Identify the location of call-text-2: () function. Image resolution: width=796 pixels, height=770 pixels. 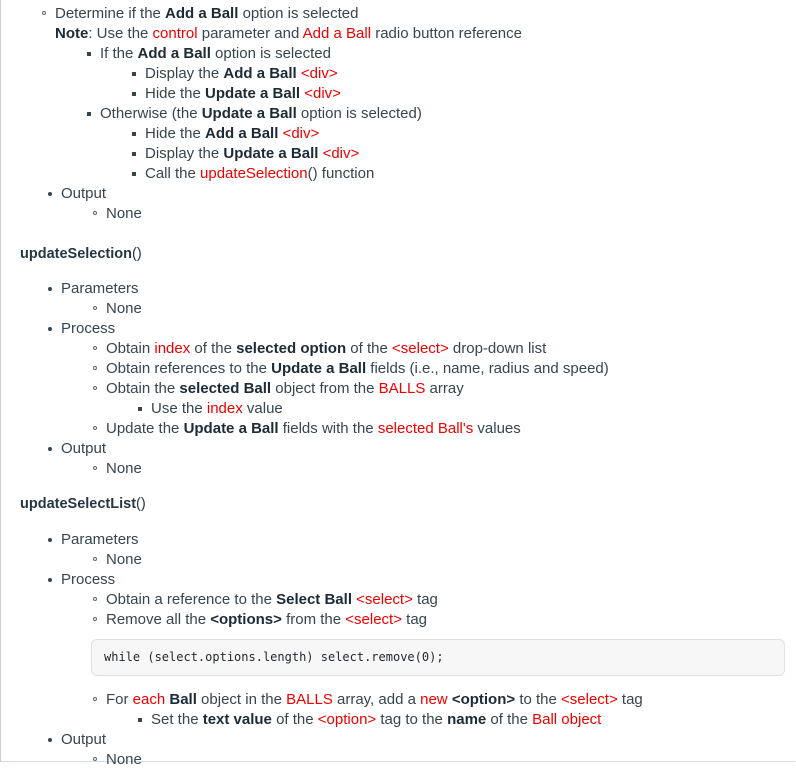
(341, 173).